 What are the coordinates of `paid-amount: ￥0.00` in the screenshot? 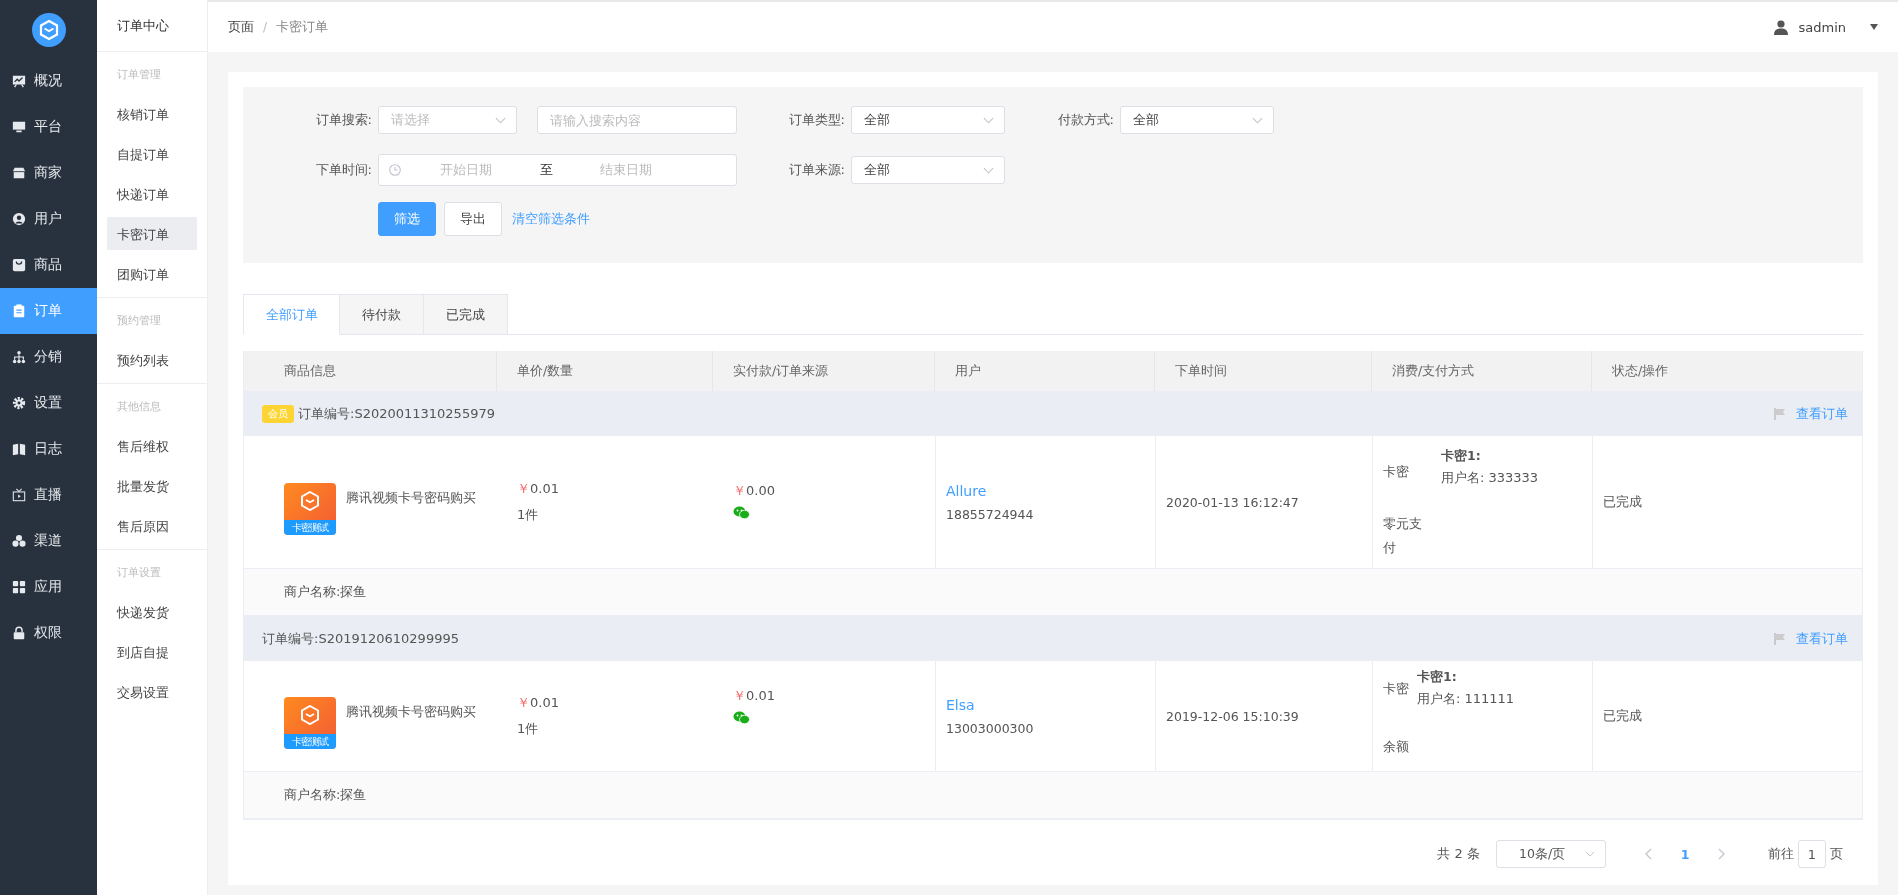 It's located at (754, 491).